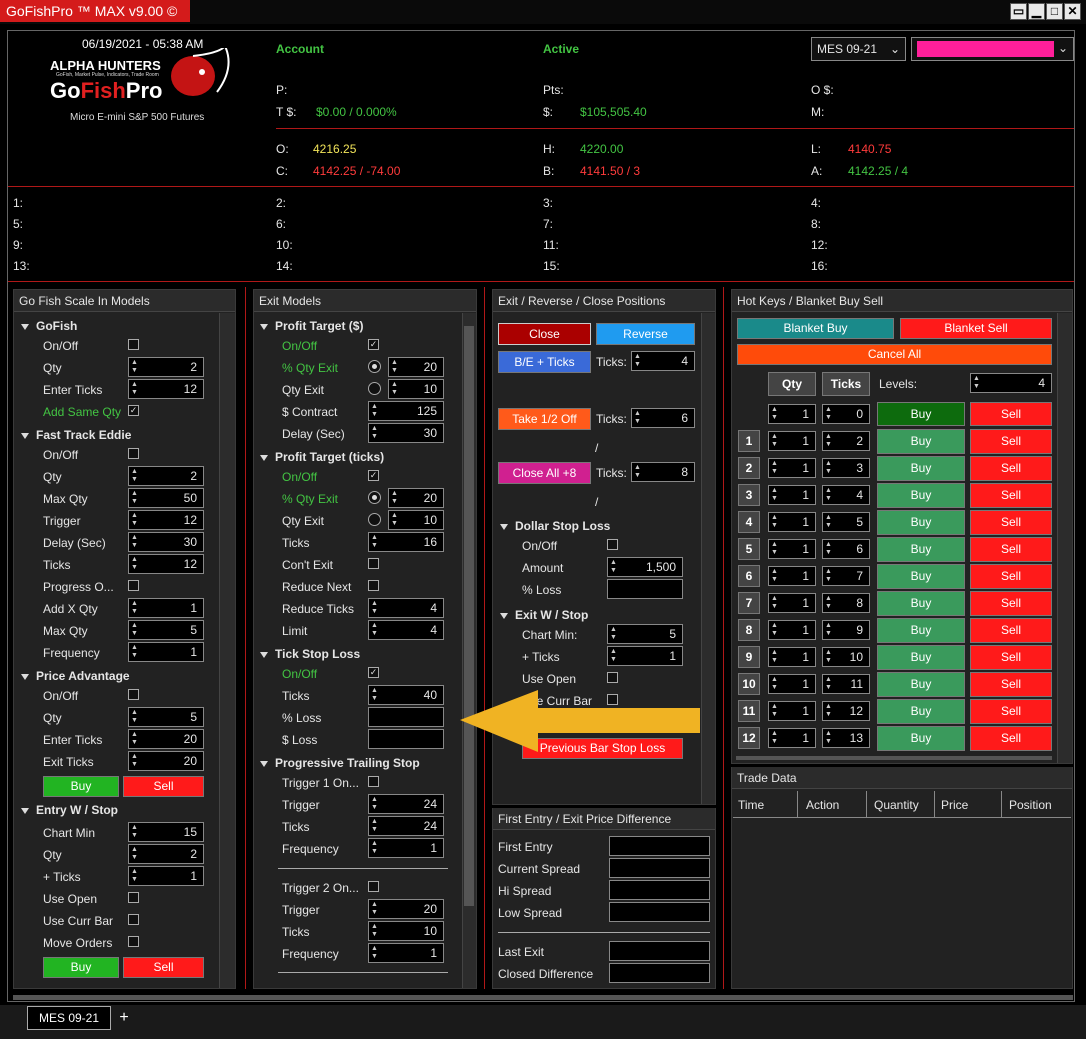 Image resolution: width=1086 pixels, height=1039 pixels. I want to click on account-select: ⌄, so click(992, 49).